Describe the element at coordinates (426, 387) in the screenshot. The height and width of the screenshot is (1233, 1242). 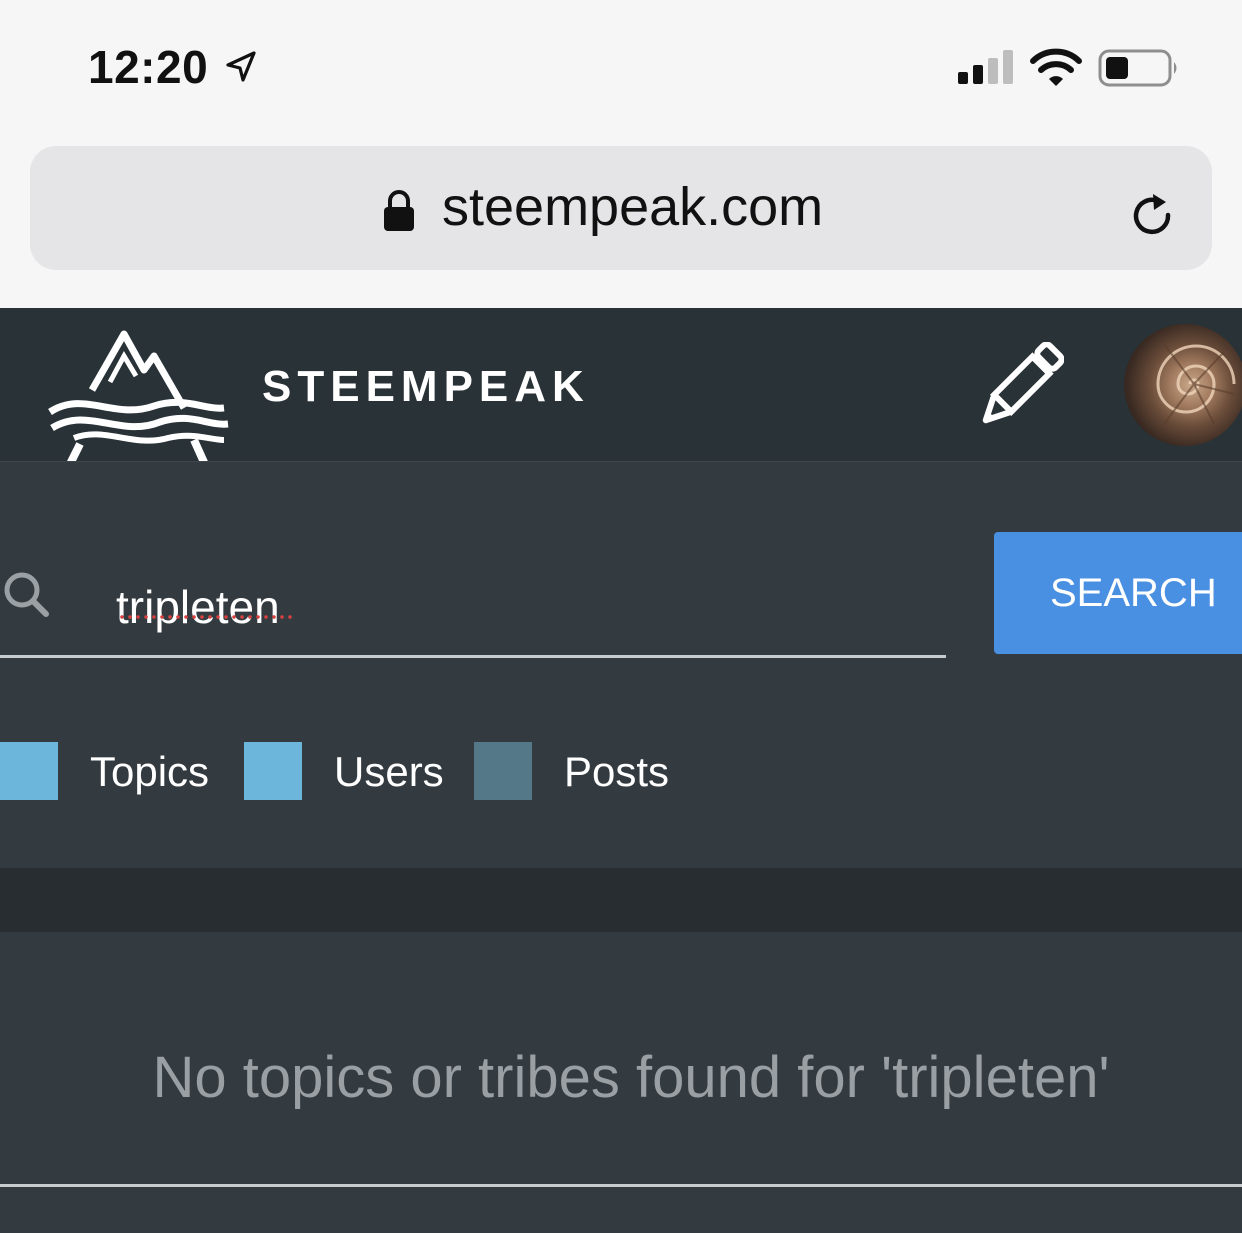
I see `brand-name: STEEMPEAK` at that location.